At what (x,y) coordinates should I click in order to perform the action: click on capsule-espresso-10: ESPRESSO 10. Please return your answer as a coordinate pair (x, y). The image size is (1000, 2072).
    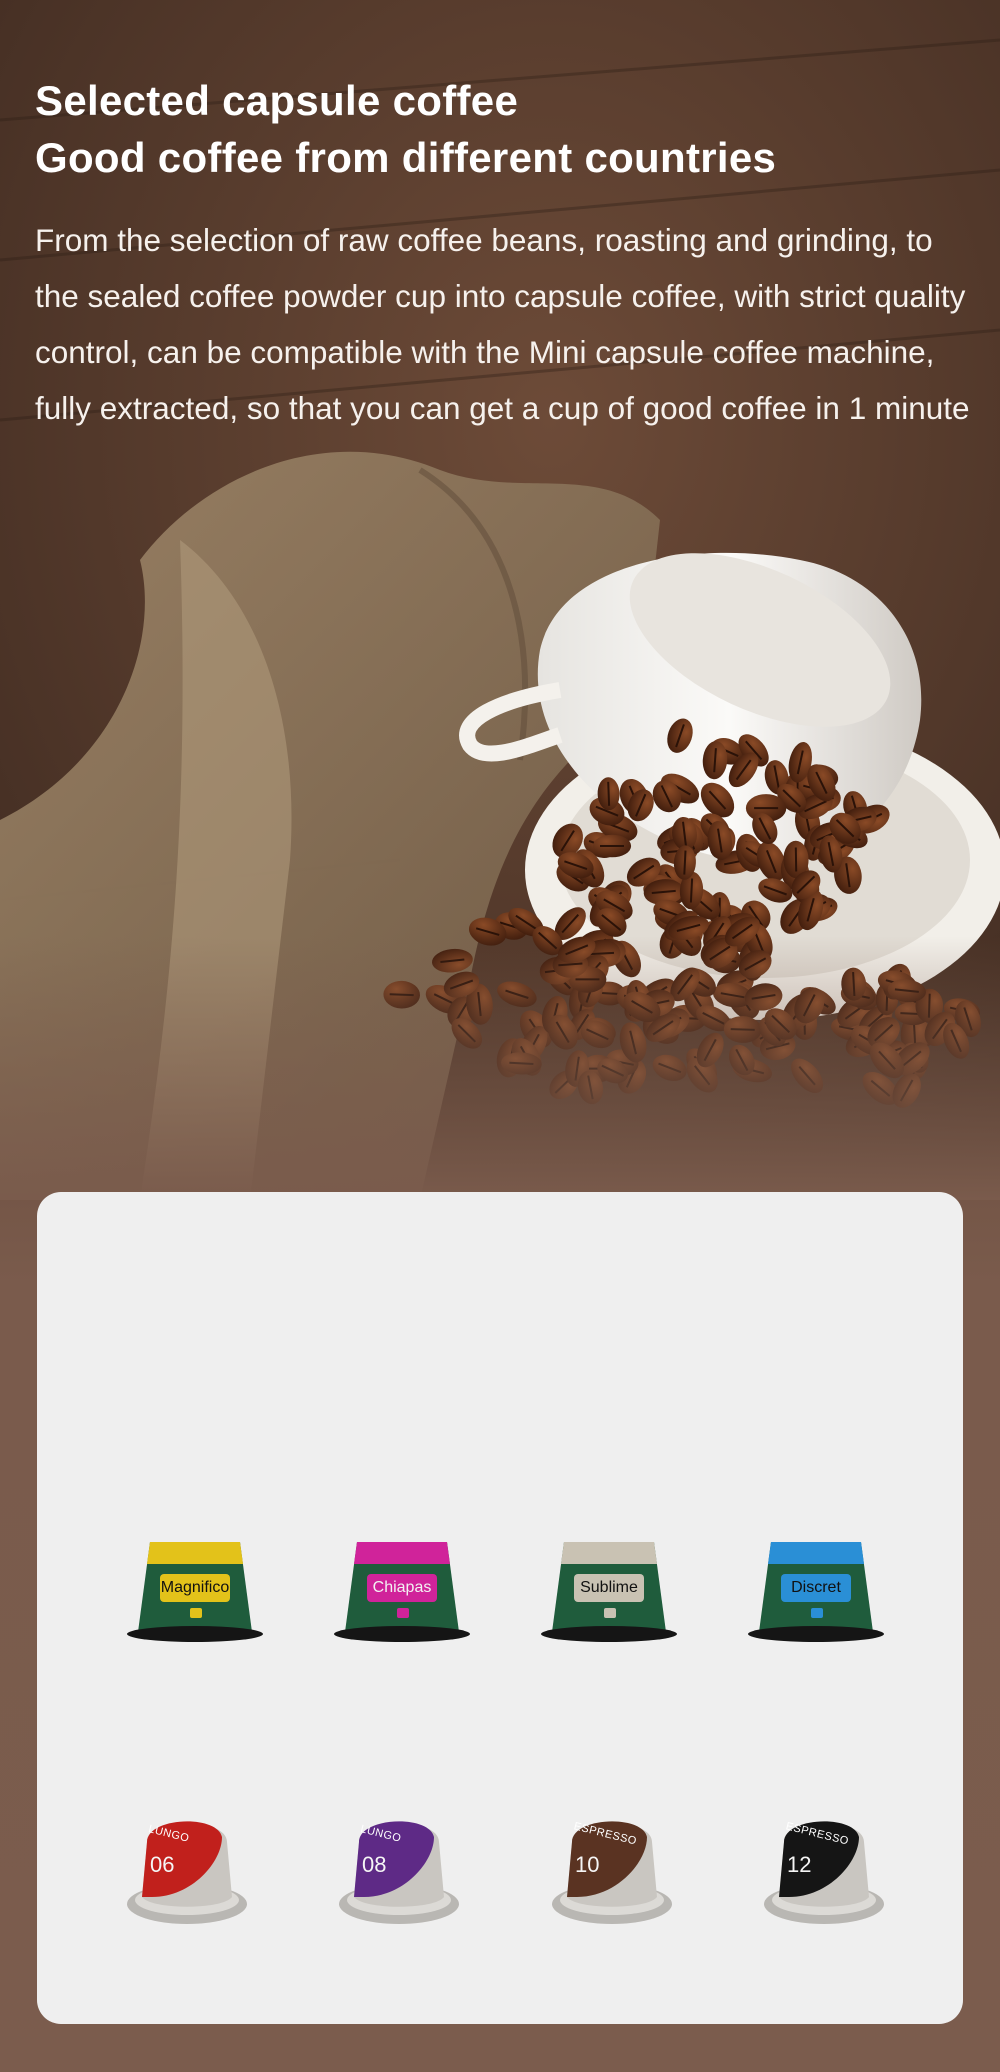
    Looking at the image, I should click on (612, 1867).